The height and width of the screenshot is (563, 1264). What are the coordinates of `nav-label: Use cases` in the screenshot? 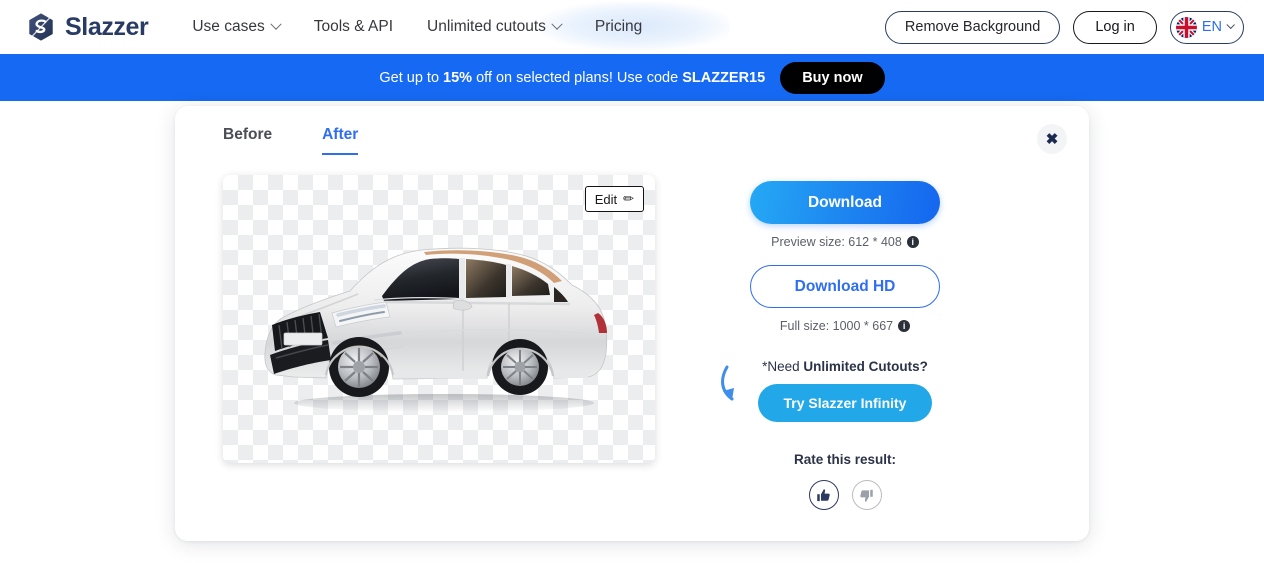 It's located at (228, 26).